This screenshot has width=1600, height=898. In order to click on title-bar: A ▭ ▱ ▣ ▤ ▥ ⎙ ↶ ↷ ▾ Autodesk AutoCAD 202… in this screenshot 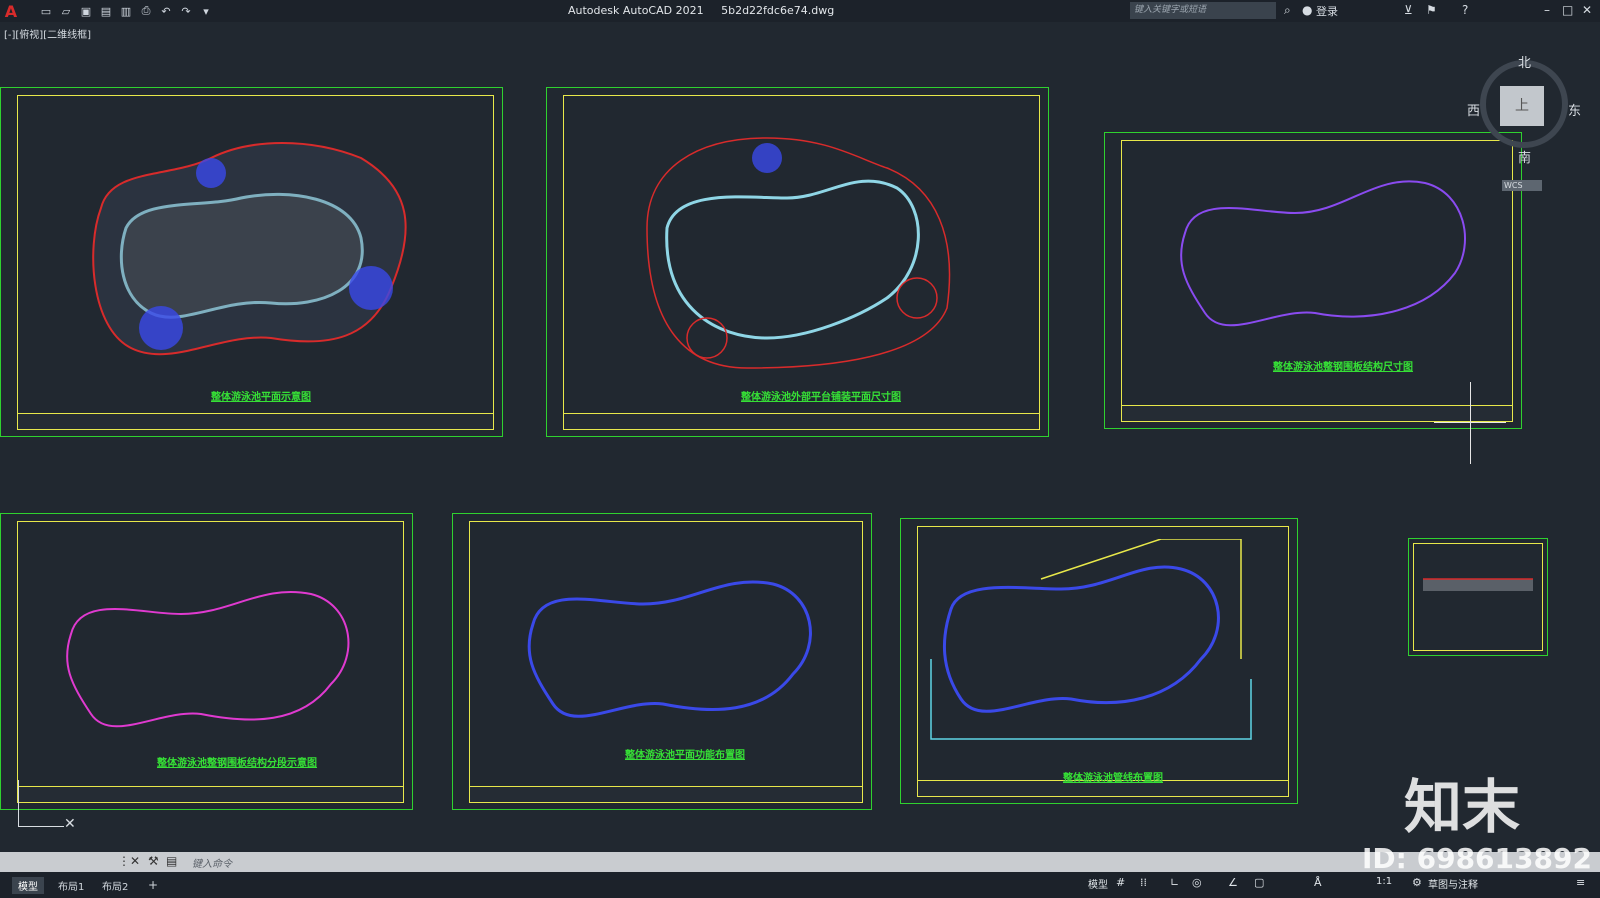, I will do `click(800, 11)`.